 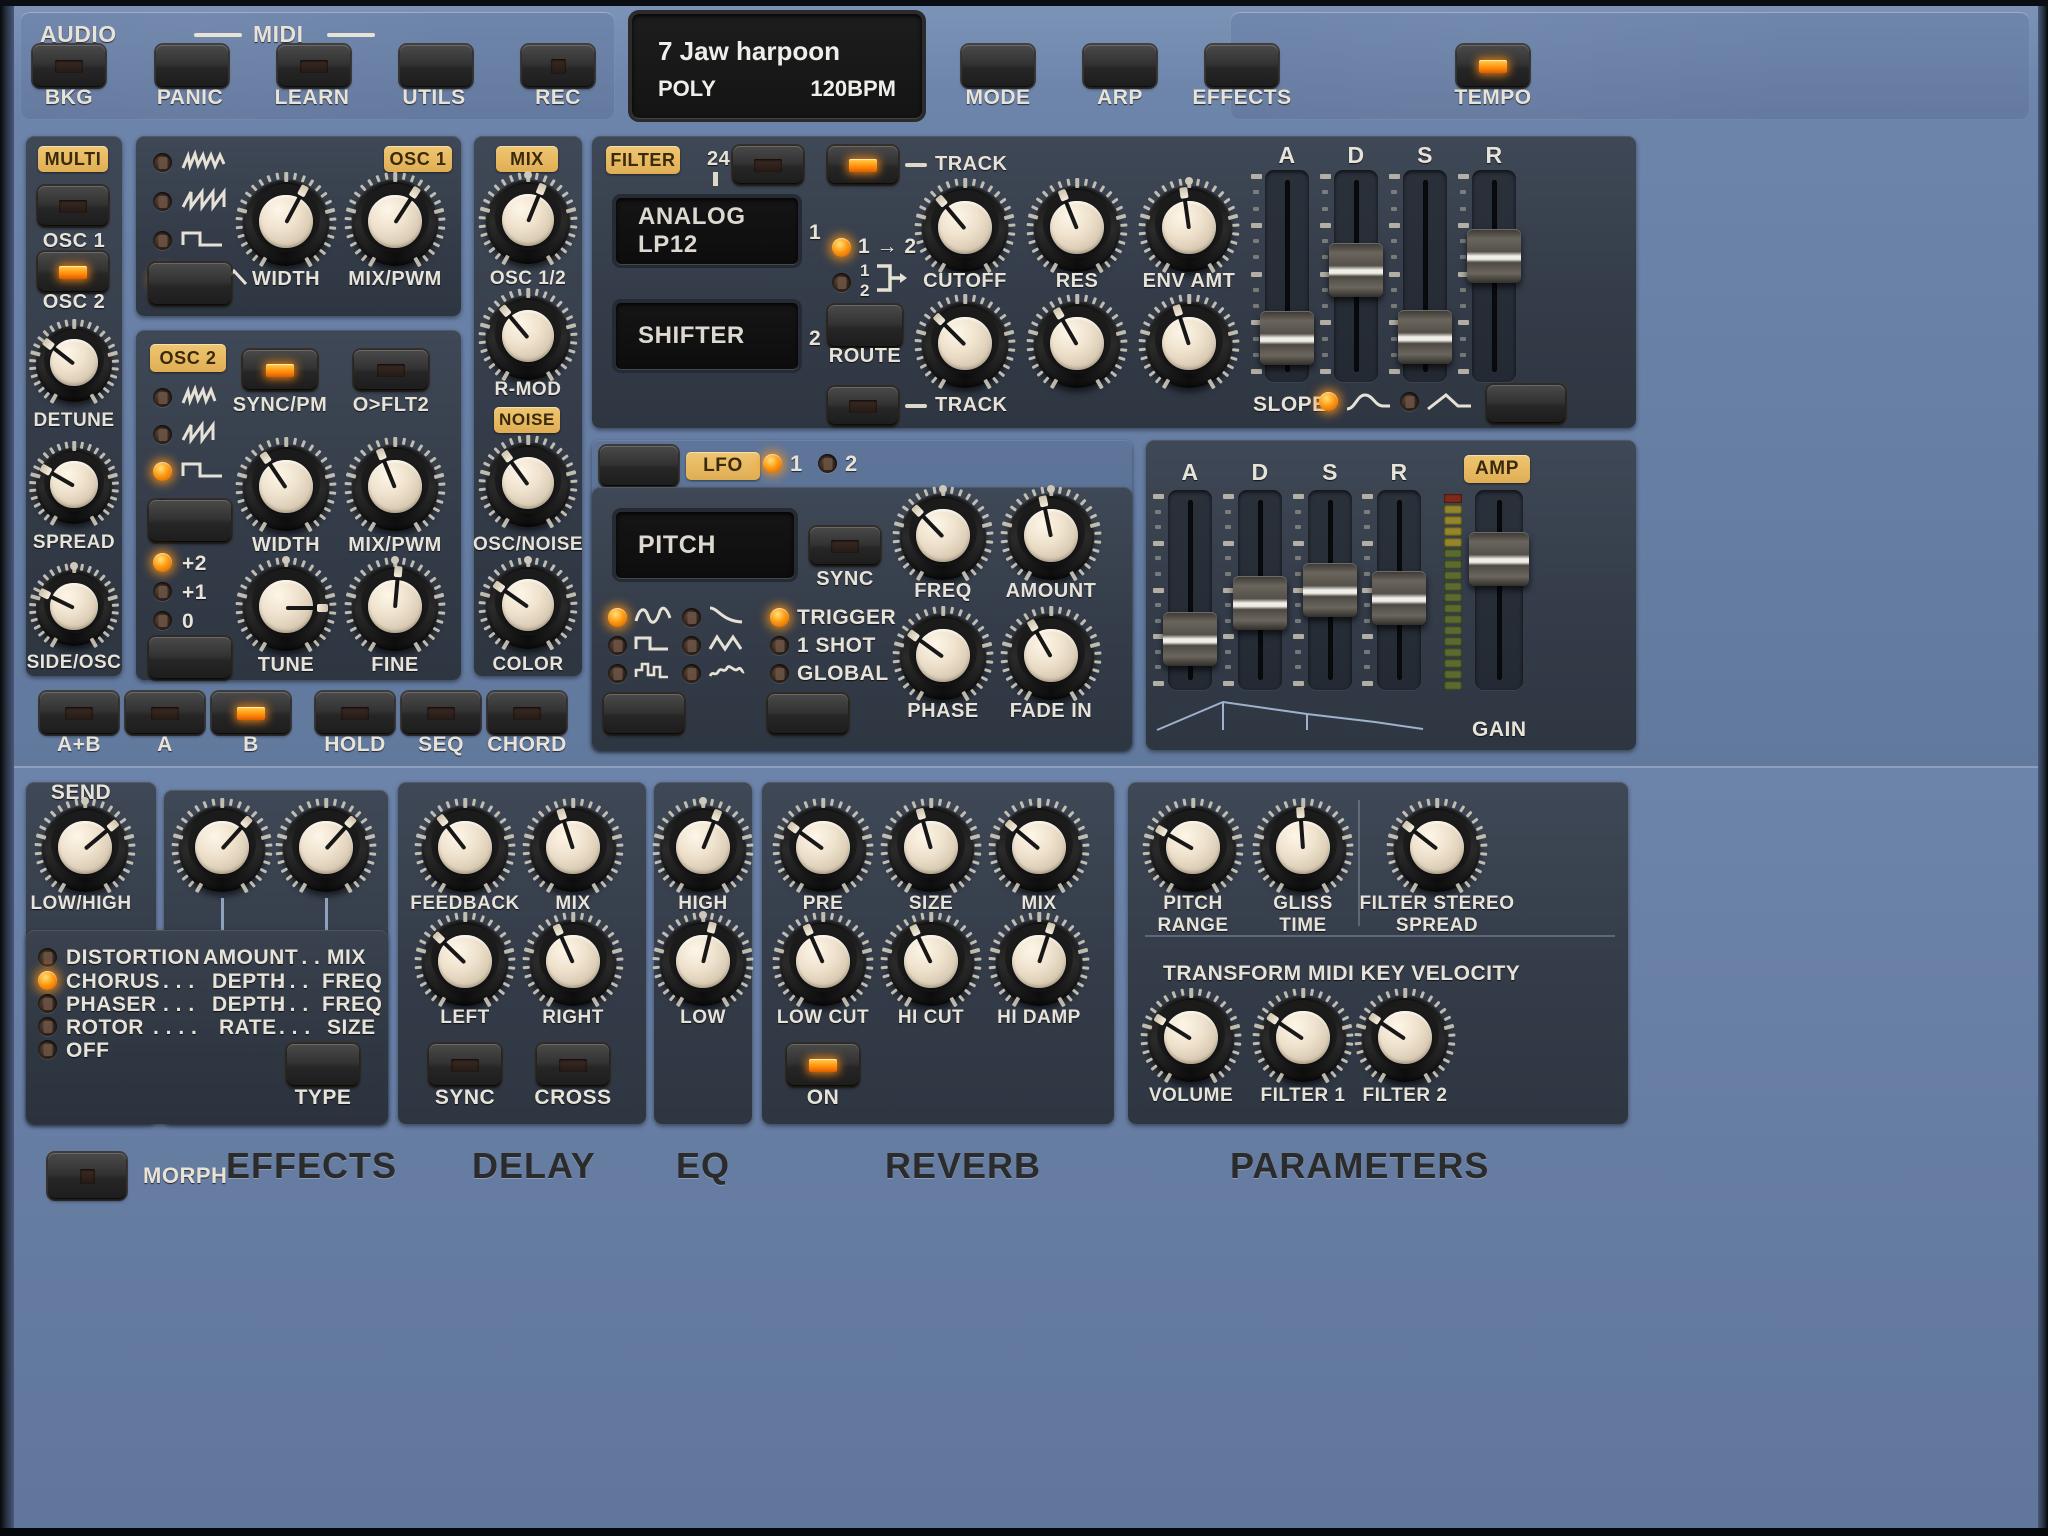 I want to click on mode-button, so click(x=998, y=66).